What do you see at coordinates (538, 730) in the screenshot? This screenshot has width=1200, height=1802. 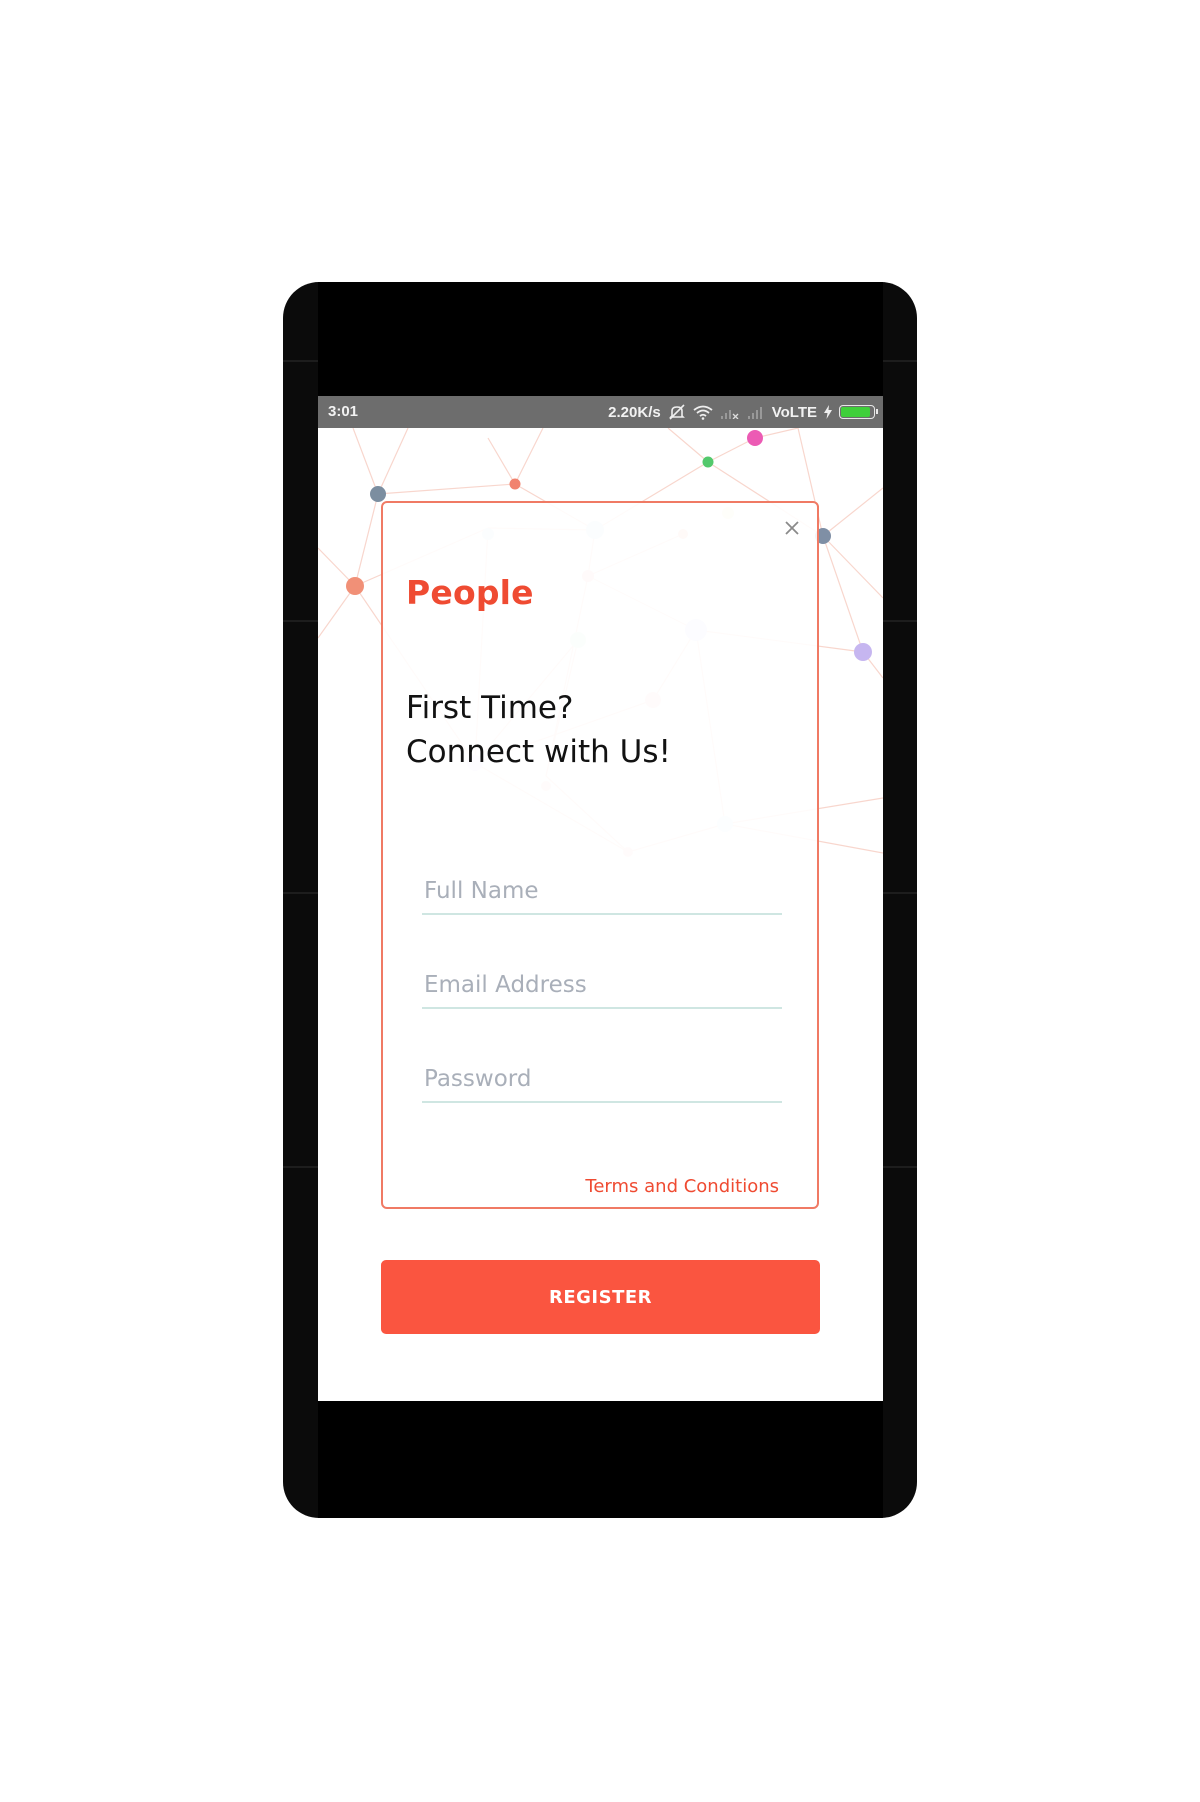 I see `page-title: First Time? Connect with Us!` at bounding box center [538, 730].